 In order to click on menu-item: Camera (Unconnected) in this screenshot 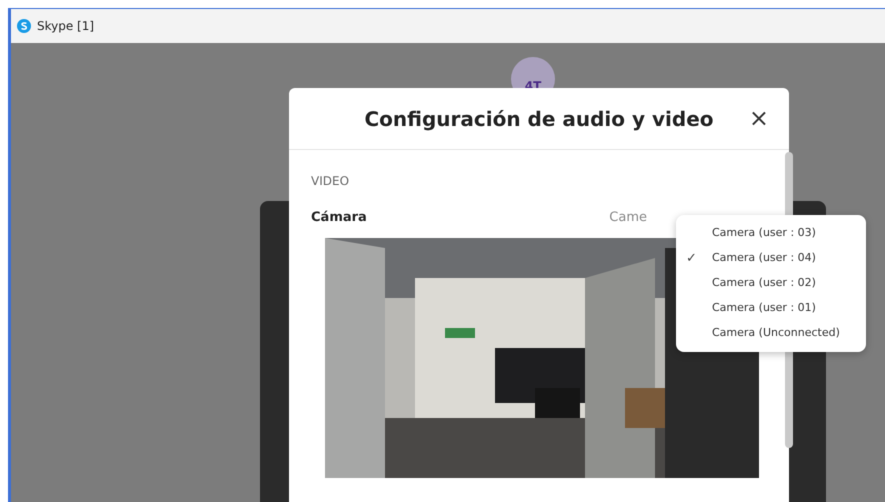, I will do `click(776, 333)`.